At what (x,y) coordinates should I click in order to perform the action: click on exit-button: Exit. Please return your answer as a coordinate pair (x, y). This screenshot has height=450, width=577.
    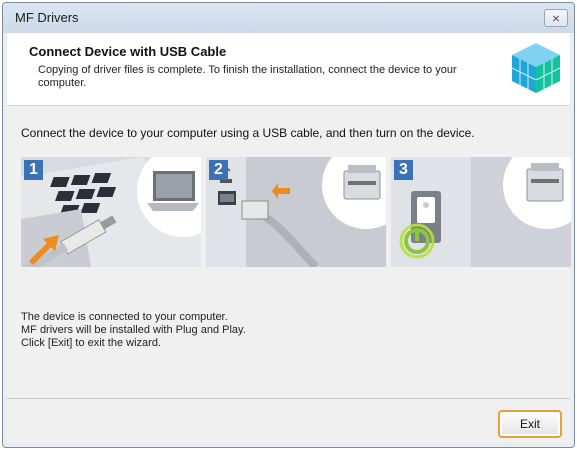
    Looking at the image, I should click on (530, 424).